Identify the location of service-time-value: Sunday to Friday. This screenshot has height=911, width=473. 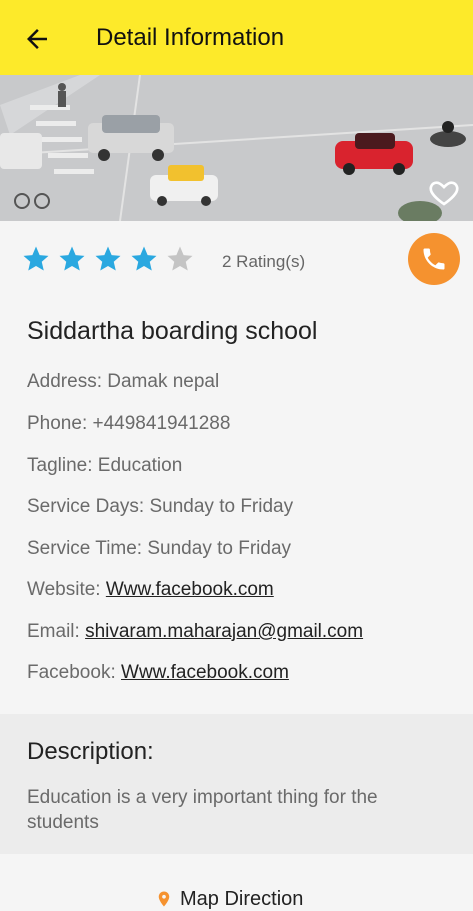
(219, 548).